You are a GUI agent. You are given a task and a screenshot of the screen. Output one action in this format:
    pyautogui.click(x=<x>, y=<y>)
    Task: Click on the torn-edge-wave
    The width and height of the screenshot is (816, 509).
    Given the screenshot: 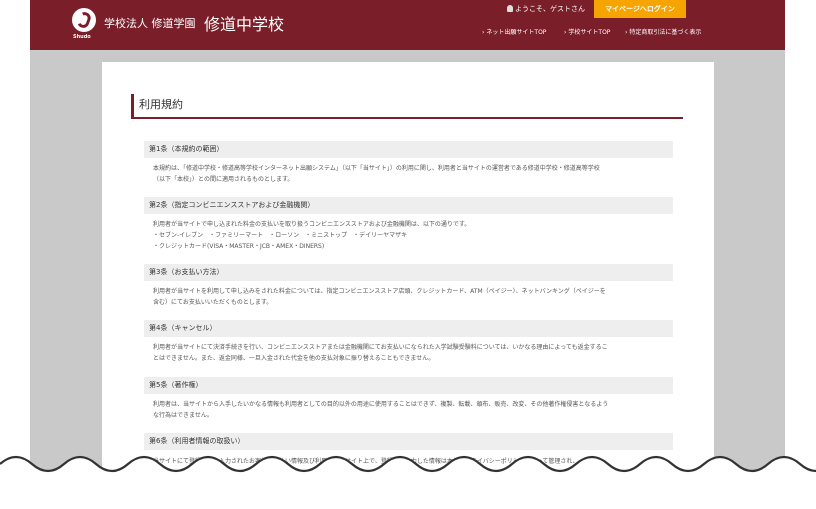 What is the action you would take?
    pyautogui.click(x=408, y=482)
    